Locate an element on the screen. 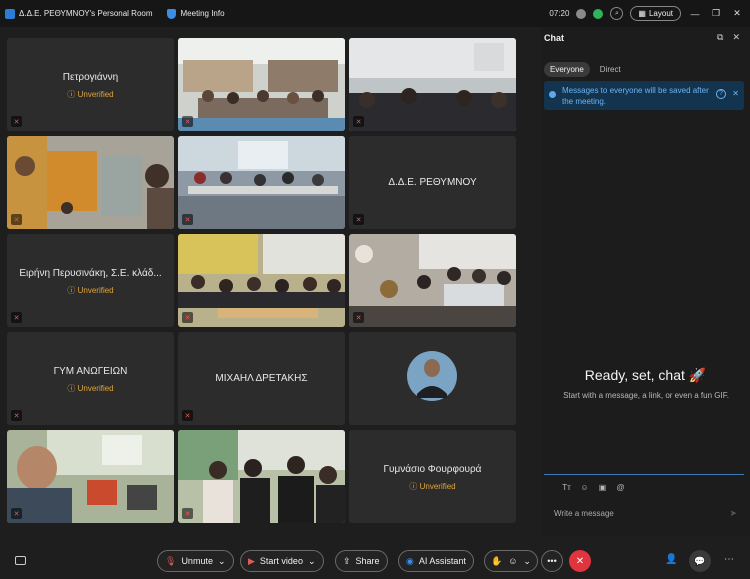 The height and width of the screenshot is (579, 750). participant-tile: ΓΥΜ ΑΝΩΓΕΙΩΝ ⓘ Unverified ✕ is located at coordinates (90, 378).